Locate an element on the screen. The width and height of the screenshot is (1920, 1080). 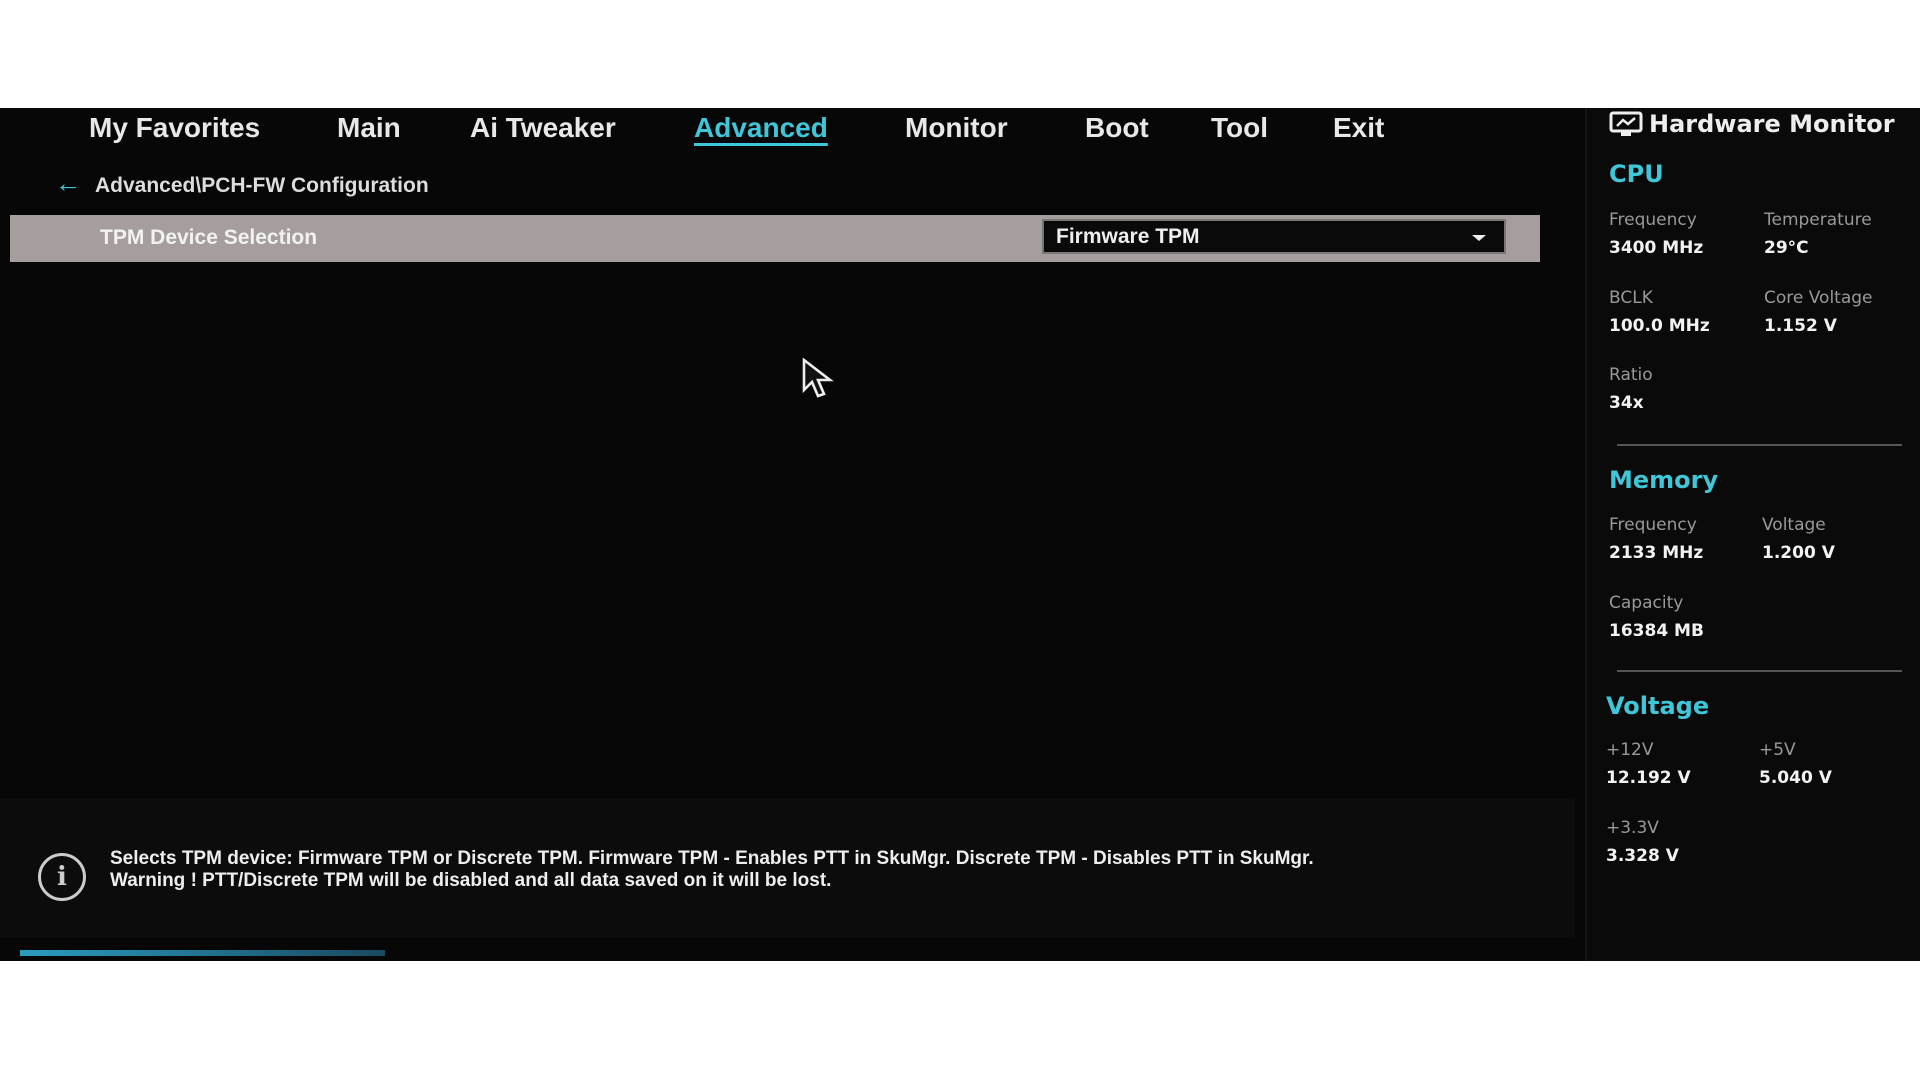
memory-heading: Memory is located at coordinates (1664, 480).